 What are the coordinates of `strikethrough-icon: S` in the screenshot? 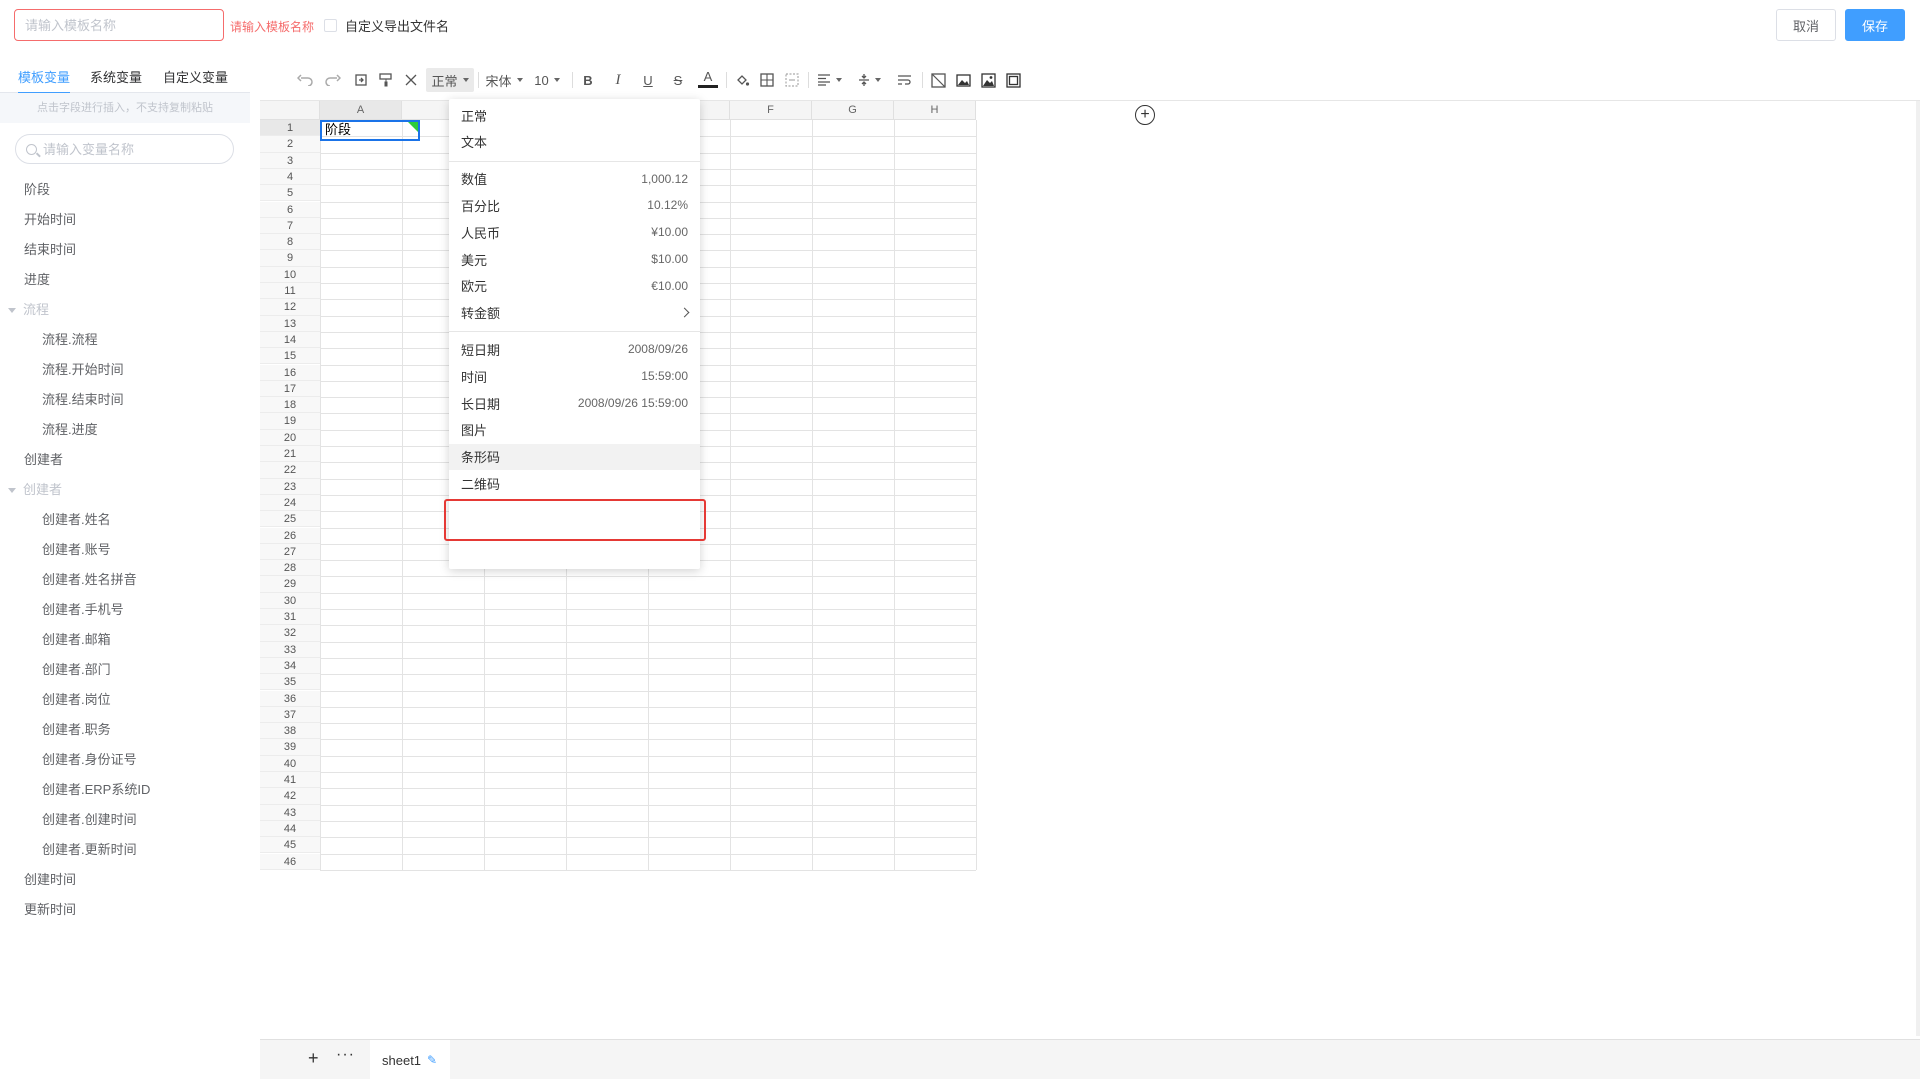 It's located at (678, 80).